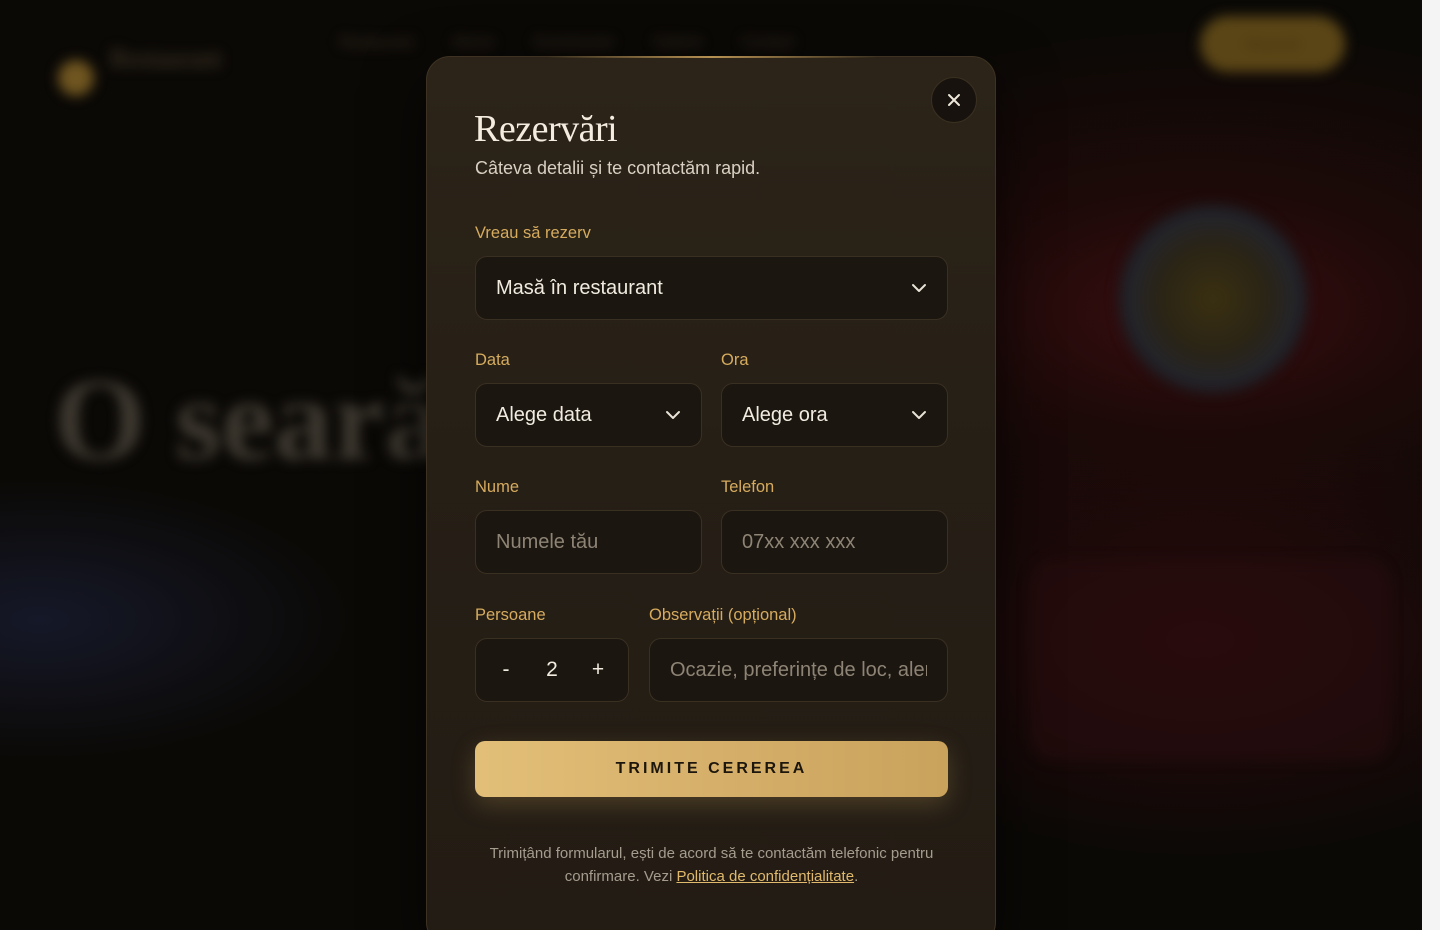  Describe the element at coordinates (677, 42) in the screenshot. I see `bg-nav-item: Galerie` at that location.